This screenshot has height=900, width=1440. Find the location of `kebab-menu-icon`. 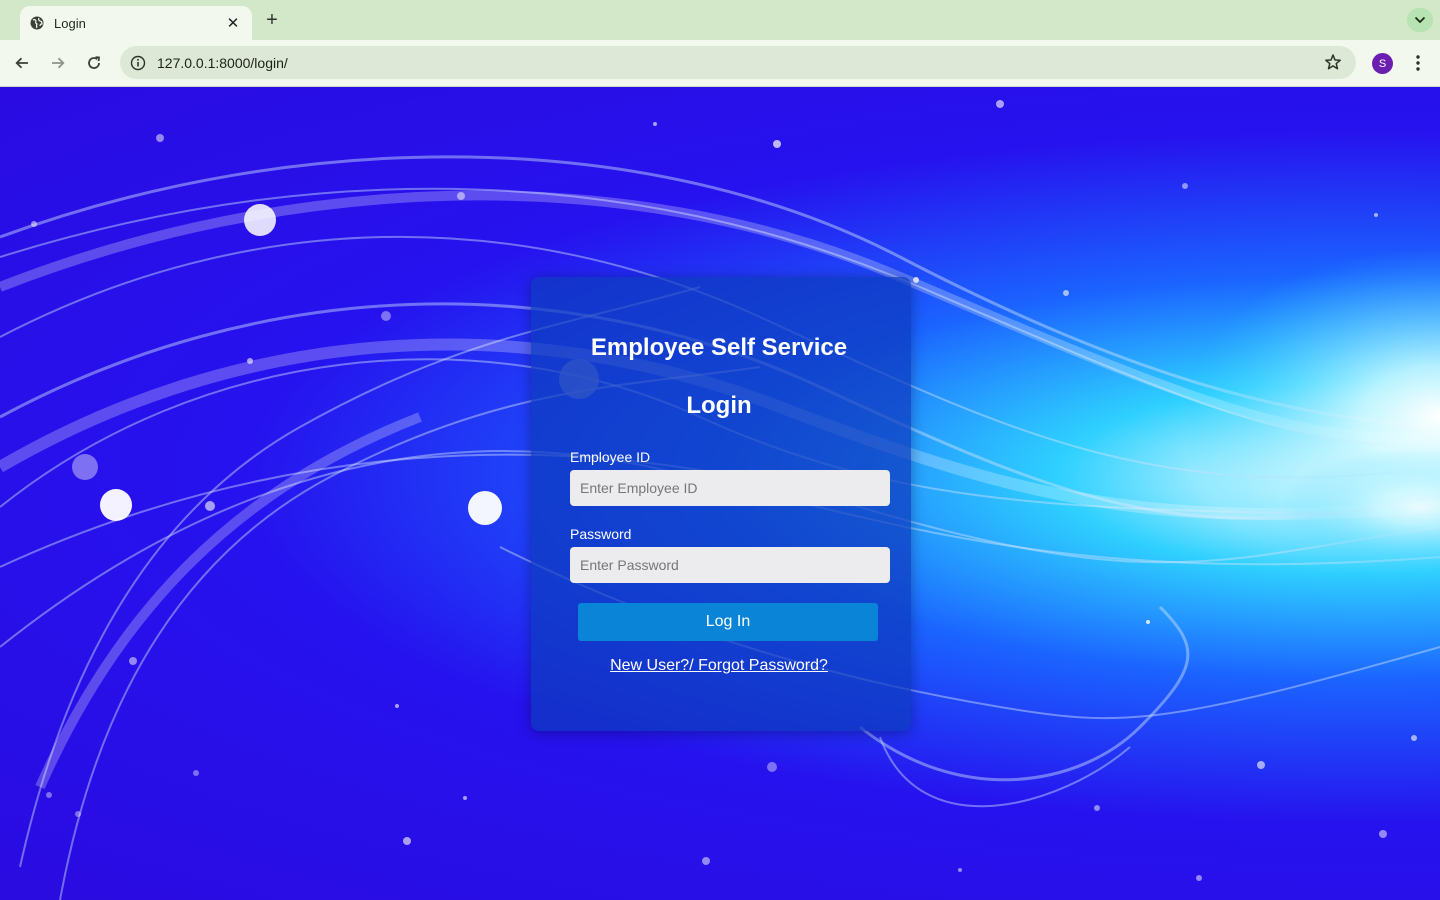

kebab-menu-icon is located at coordinates (1418, 63).